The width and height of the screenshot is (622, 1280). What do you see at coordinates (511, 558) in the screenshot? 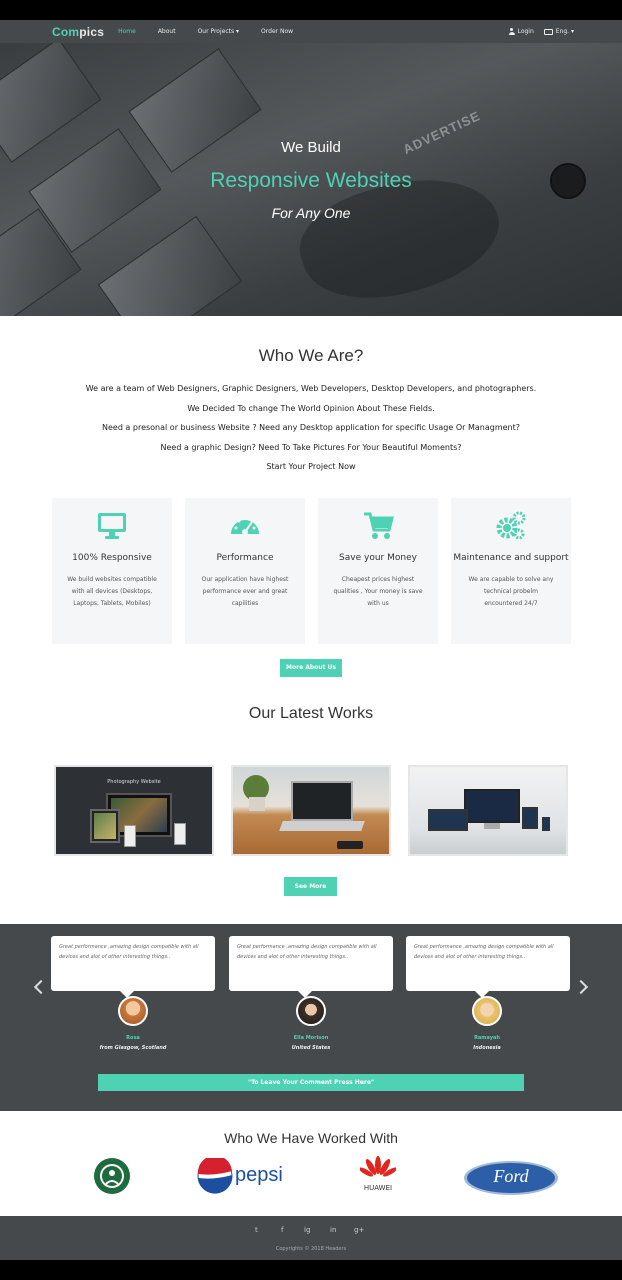
I see `feature-title: Maintenance and support` at bounding box center [511, 558].